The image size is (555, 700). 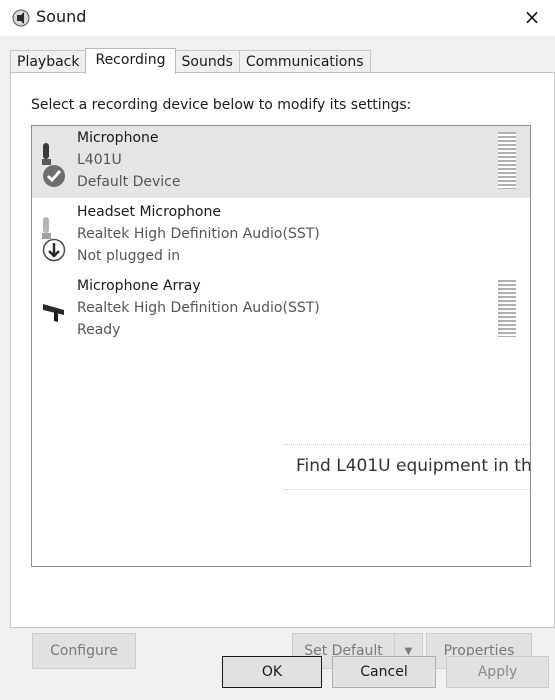 I want to click on callout-step-number: 2, so click(x=284, y=466).